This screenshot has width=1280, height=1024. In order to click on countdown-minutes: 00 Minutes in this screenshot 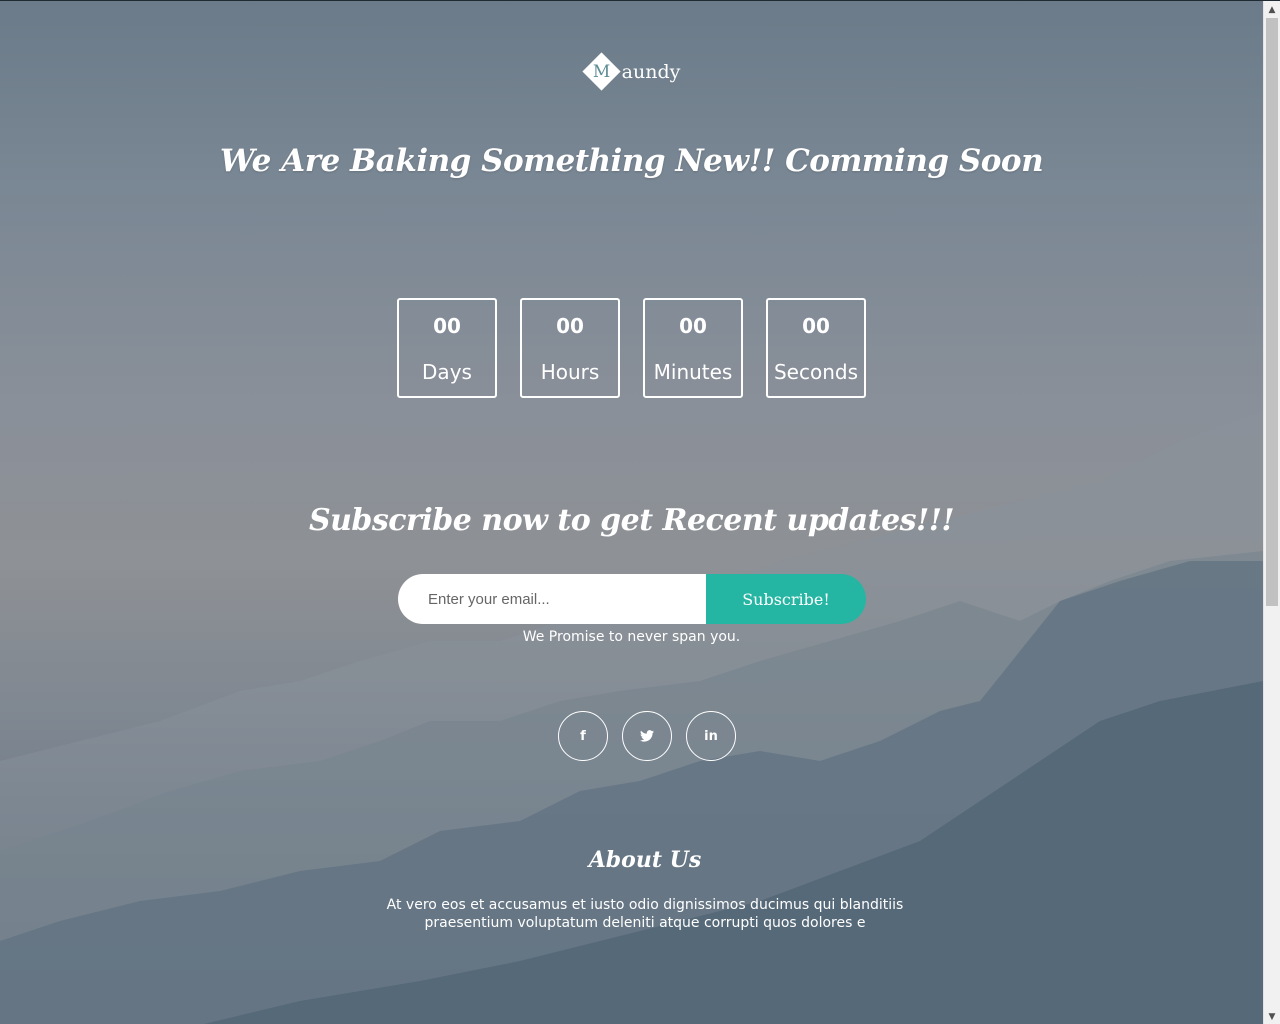, I will do `click(693, 348)`.